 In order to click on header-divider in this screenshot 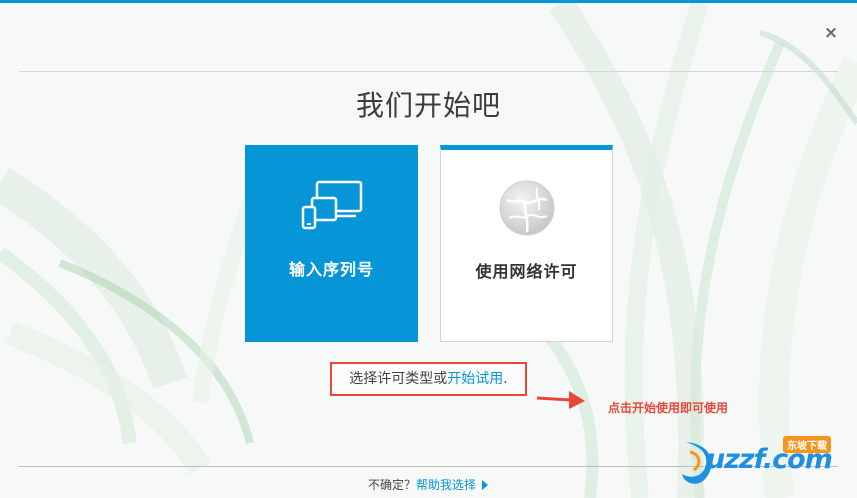, I will do `click(428, 71)`.